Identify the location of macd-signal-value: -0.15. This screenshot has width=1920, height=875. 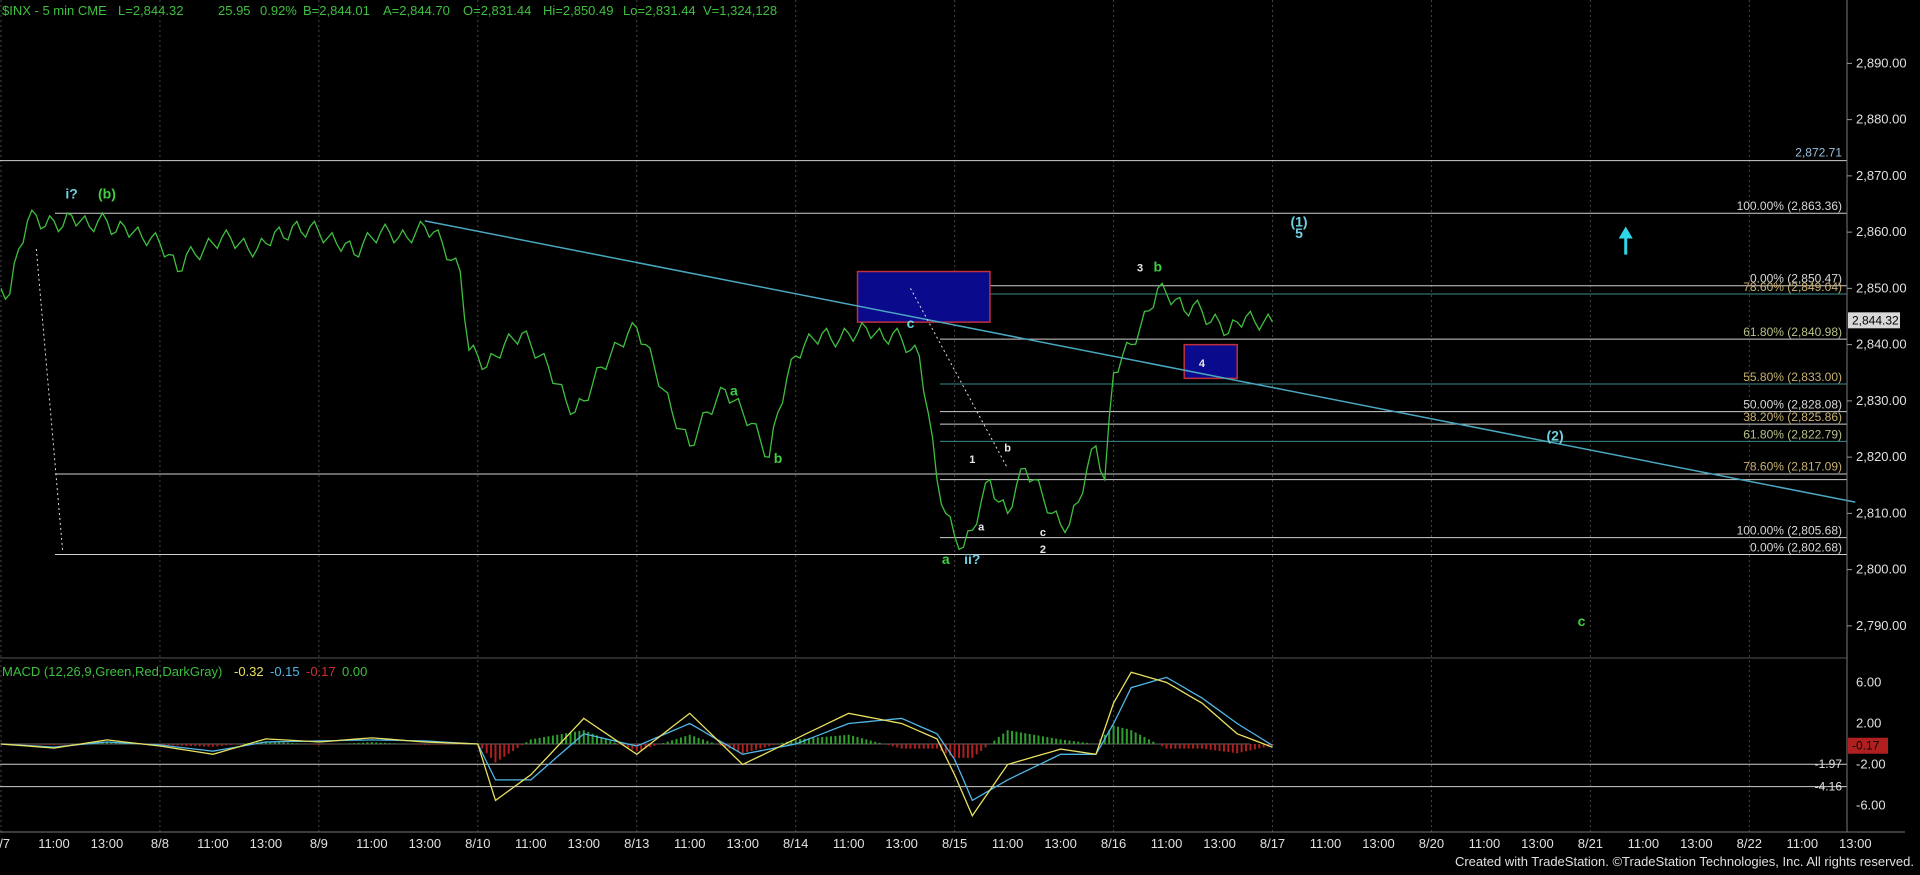
(285, 671).